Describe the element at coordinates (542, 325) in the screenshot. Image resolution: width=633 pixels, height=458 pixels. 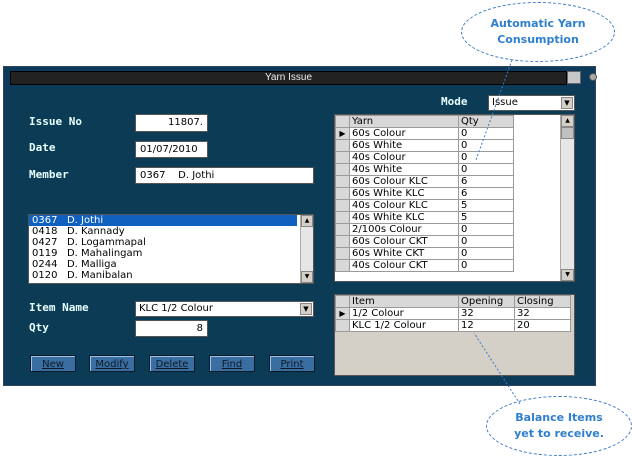
I see `closing-cell: 20` at that location.